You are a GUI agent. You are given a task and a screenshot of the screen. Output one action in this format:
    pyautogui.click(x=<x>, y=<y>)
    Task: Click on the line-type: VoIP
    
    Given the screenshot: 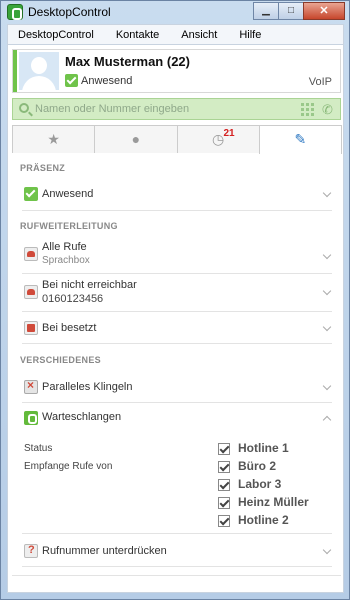 What is the action you would take?
    pyautogui.click(x=320, y=82)
    